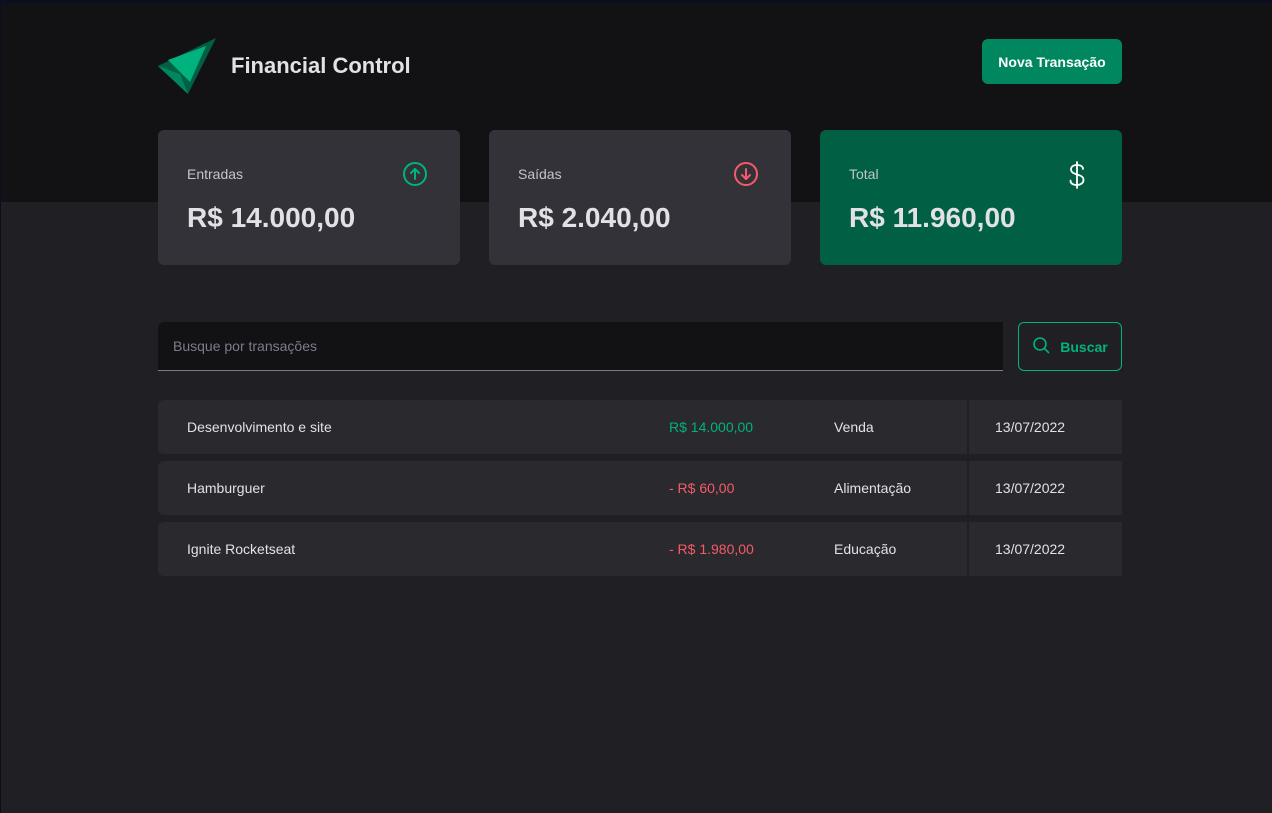 The width and height of the screenshot is (1272, 813). What do you see at coordinates (702, 488) in the screenshot?
I see `transaction-price: - R$ 60,00` at bounding box center [702, 488].